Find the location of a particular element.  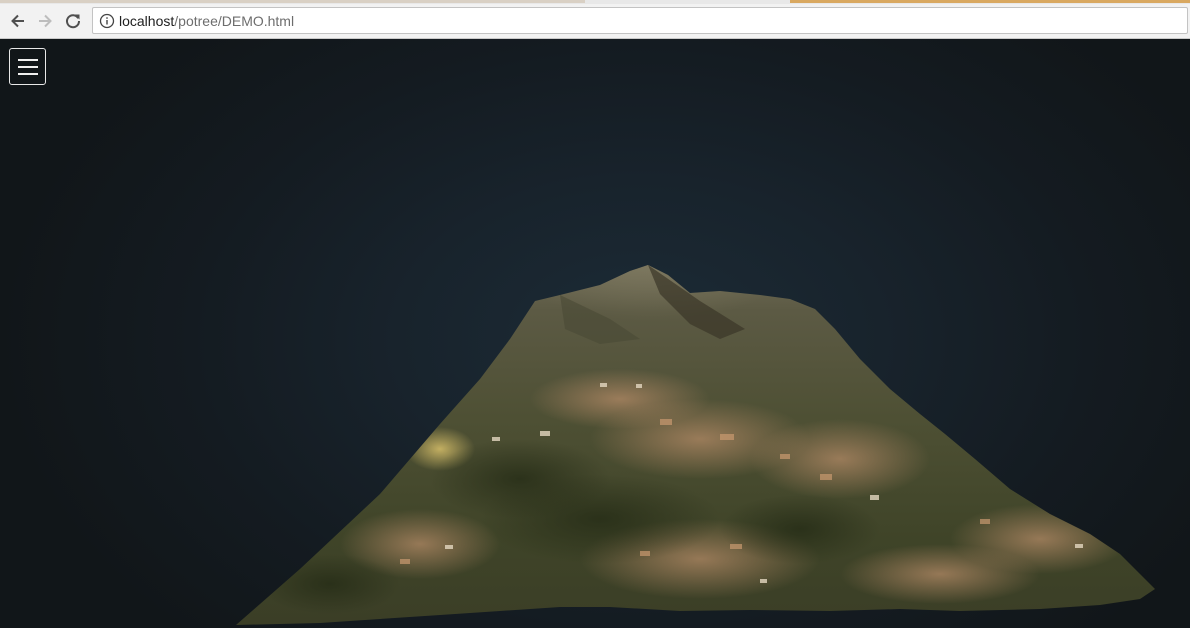

arrow-right-icon is located at coordinates (45, 21).